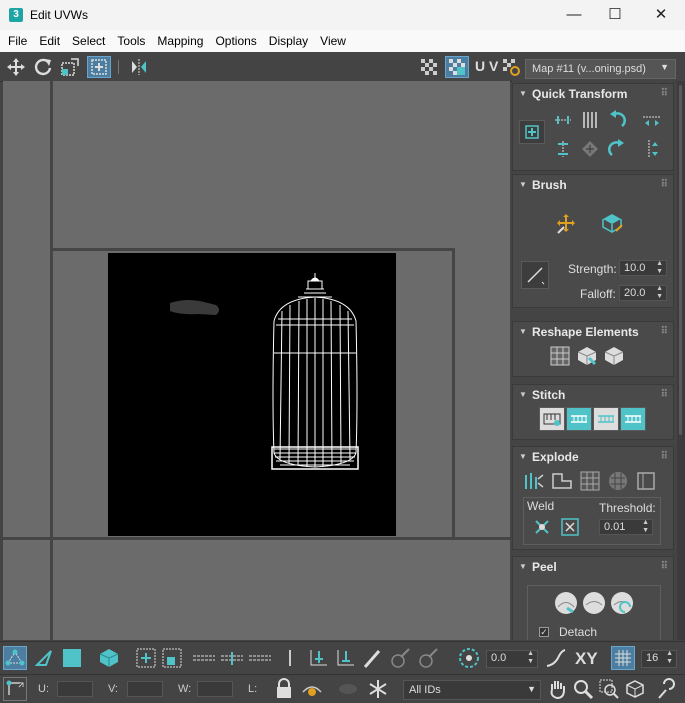  What do you see at coordinates (593, 457) in the screenshot?
I see `rollout-header: ▼ Explode ⠿` at bounding box center [593, 457].